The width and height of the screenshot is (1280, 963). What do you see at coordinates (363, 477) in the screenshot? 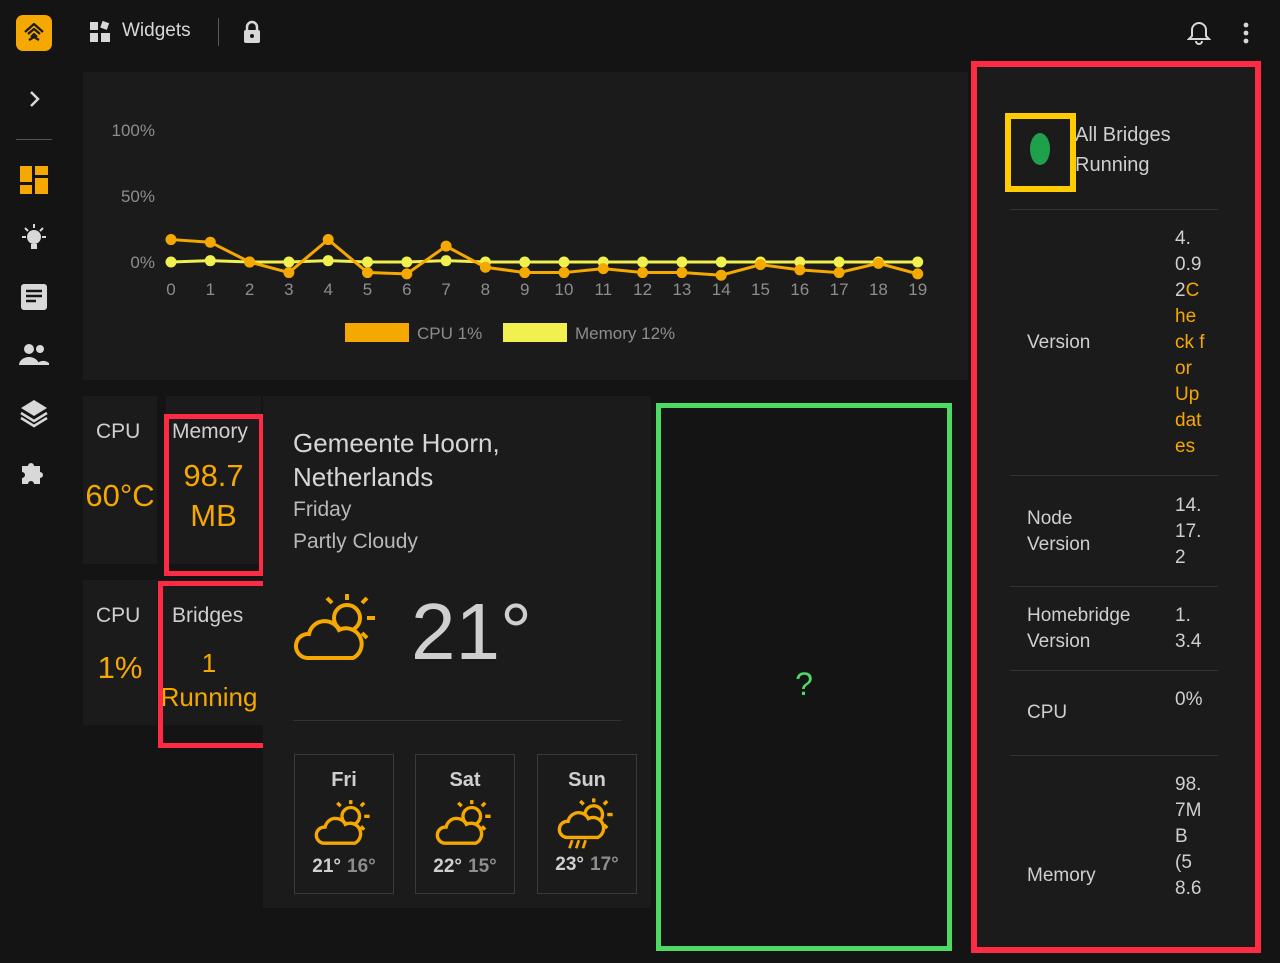
I see `location-line2: Netherlands` at bounding box center [363, 477].